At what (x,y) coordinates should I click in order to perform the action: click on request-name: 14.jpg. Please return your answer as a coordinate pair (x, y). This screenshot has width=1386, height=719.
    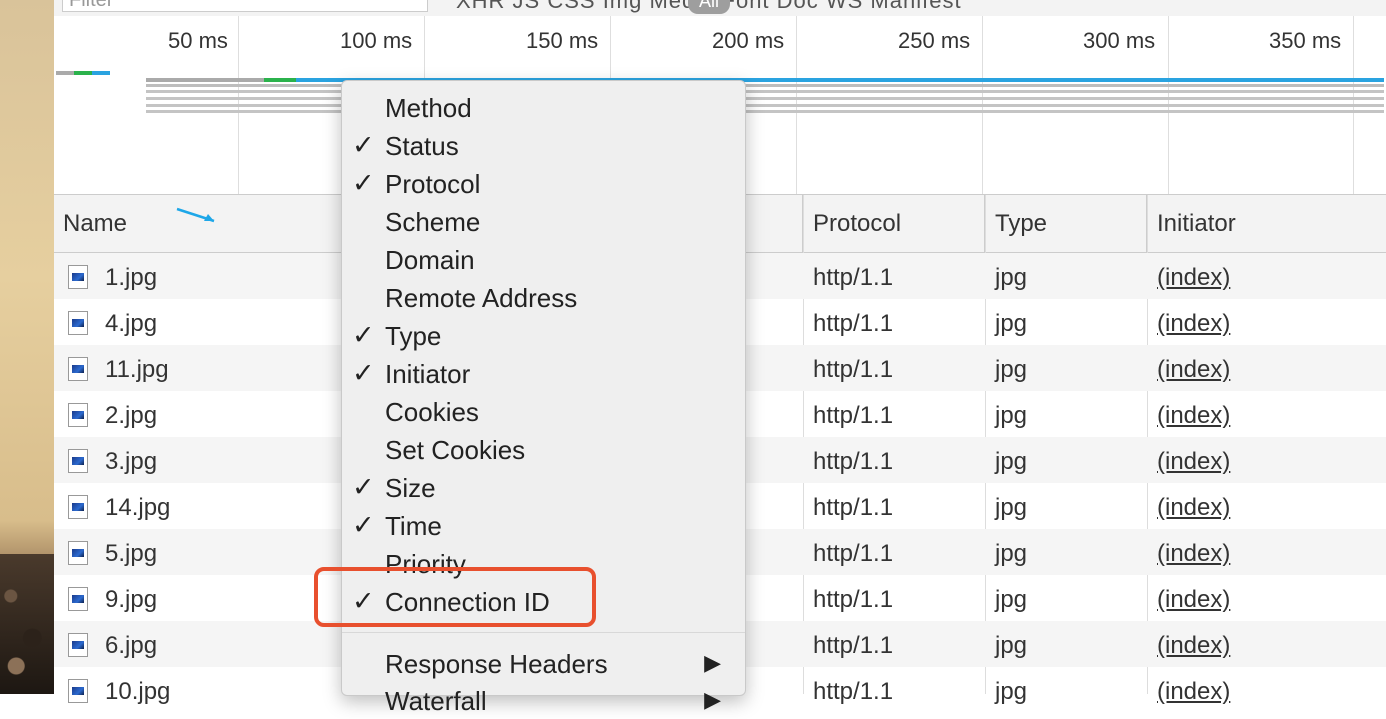
    Looking at the image, I should click on (138, 507).